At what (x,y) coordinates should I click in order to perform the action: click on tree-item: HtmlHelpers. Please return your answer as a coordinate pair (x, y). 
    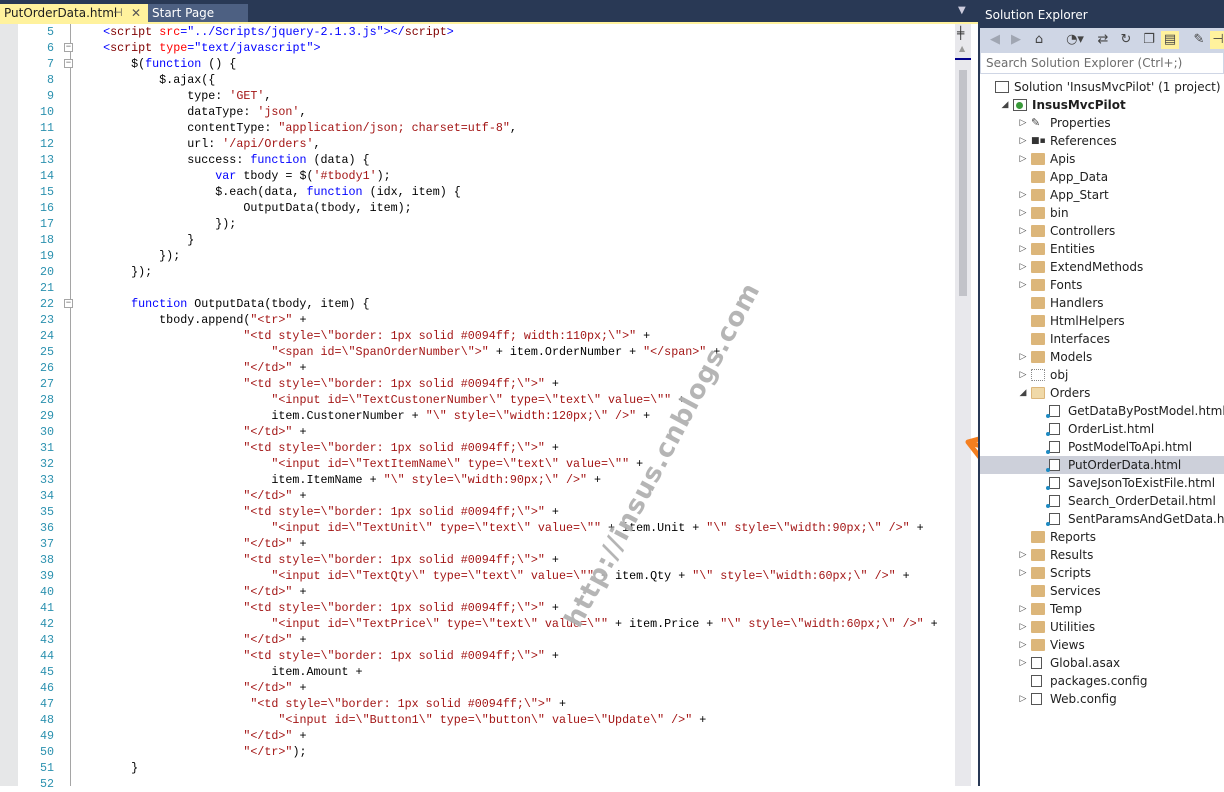
    Looking at the image, I should click on (1102, 321).